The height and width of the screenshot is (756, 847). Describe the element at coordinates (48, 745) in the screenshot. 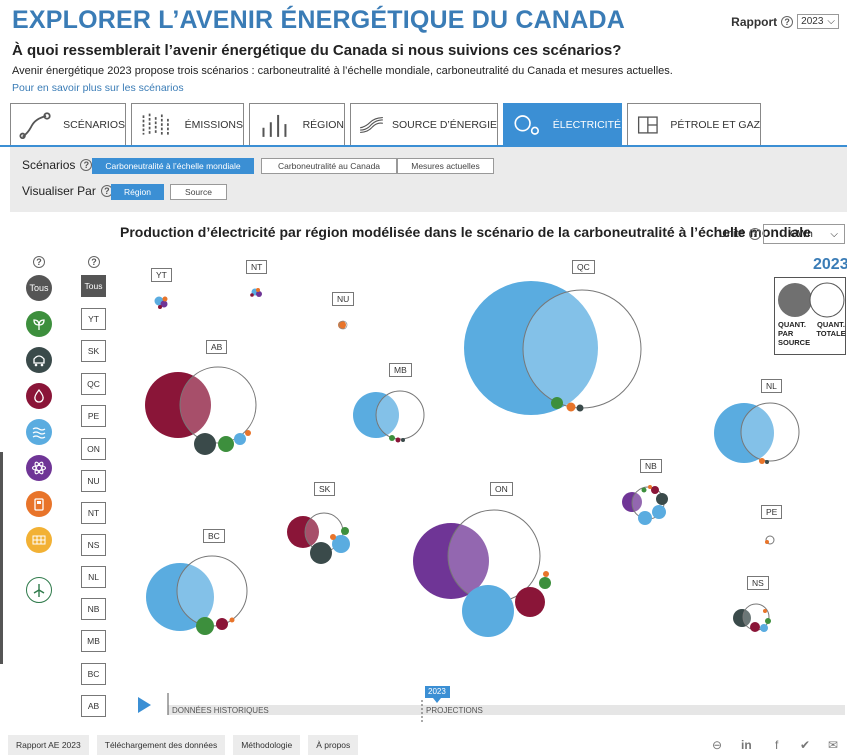

I see `footer-report-button: Rapport AE 2023` at that location.